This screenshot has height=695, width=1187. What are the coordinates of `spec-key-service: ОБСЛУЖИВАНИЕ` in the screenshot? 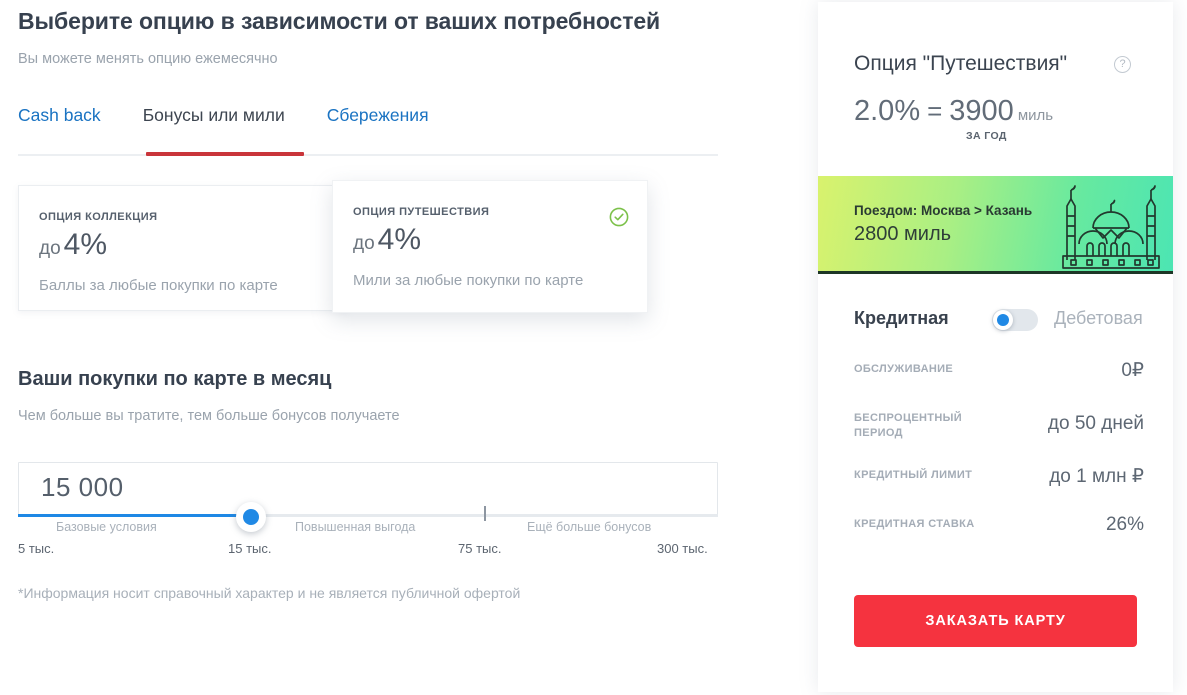 It's located at (904, 369).